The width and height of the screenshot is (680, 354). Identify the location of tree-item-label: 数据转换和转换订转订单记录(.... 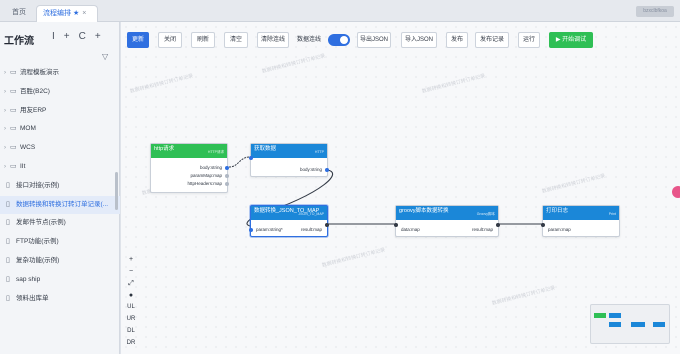
(62, 204).